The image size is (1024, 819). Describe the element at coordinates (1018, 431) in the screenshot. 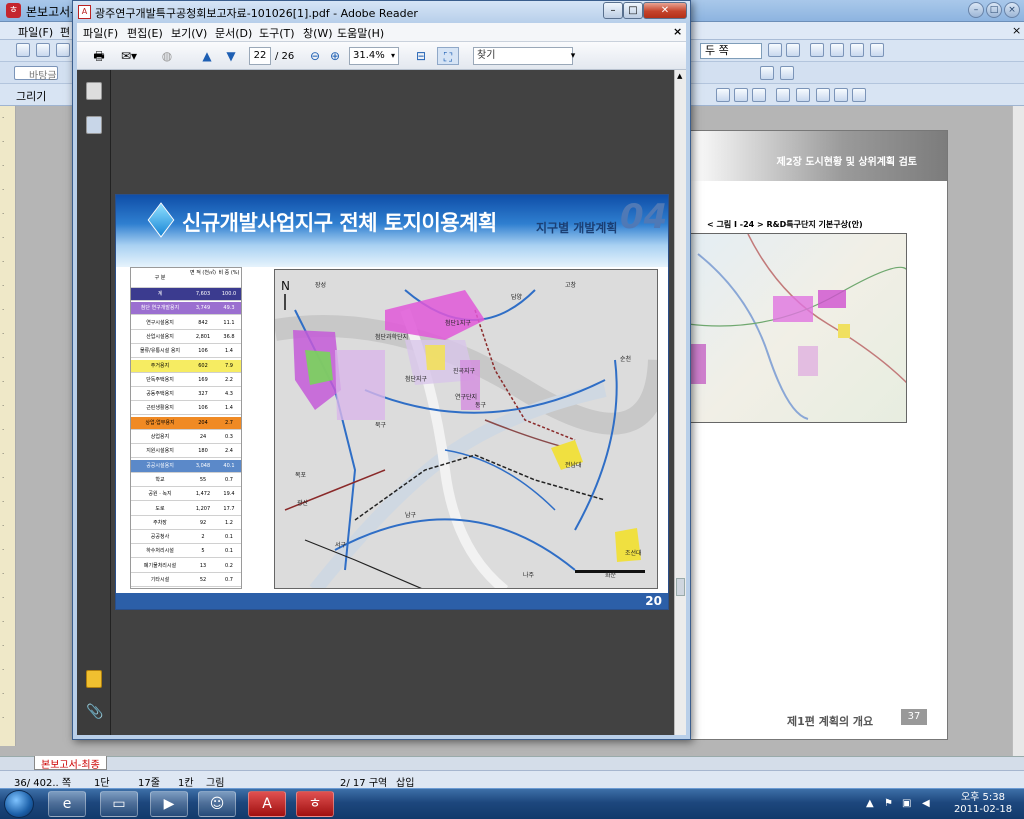

I see `hwp-vertical-scrollbar` at that location.